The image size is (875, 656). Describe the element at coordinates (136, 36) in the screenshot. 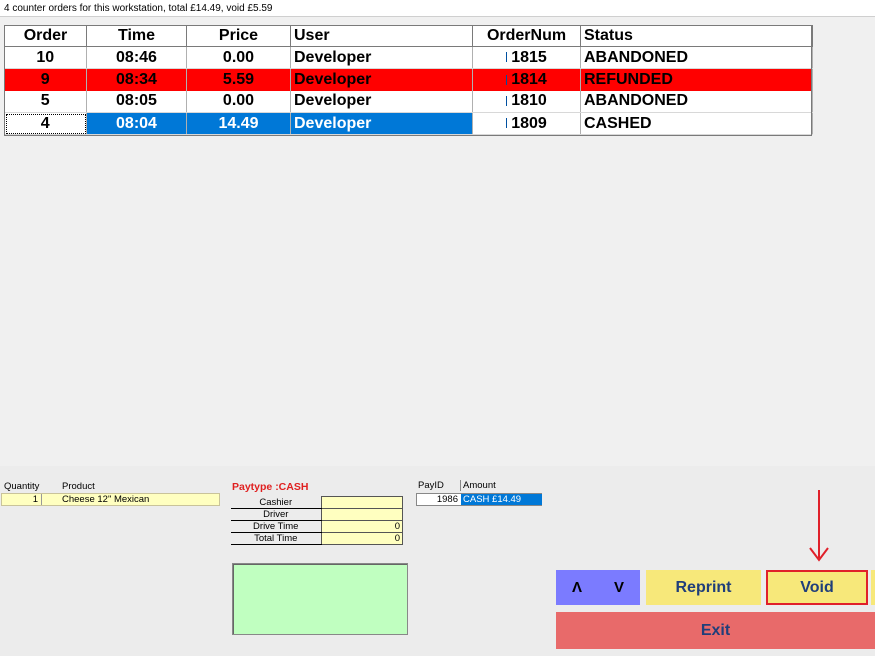

I see `col-header-time: Time` at that location.